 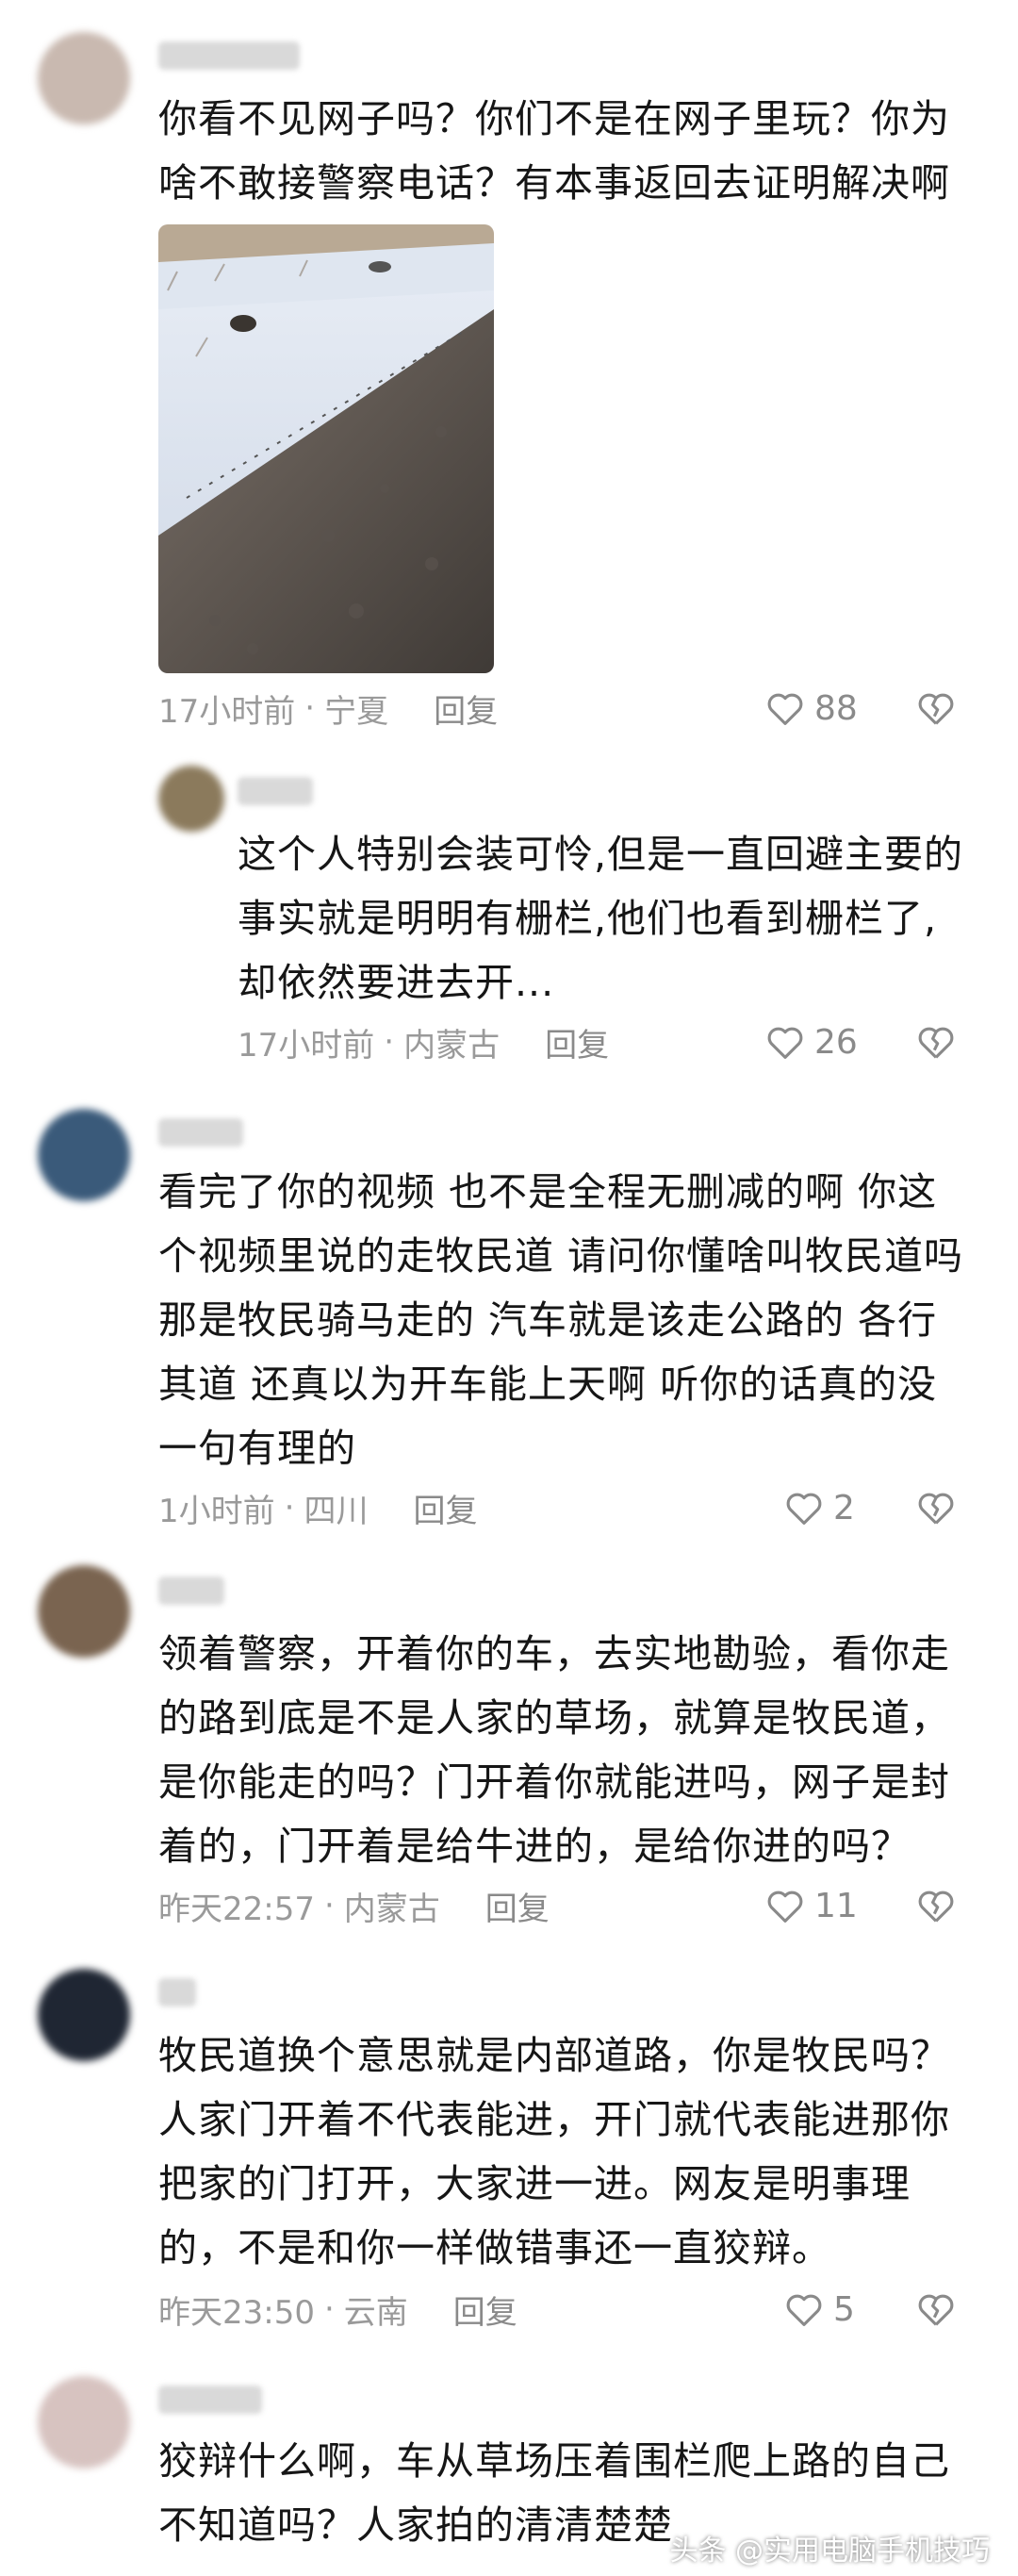 I want to click on watermark: 头条 @实用电脑手机技巧, so click(x=829, y=2551).